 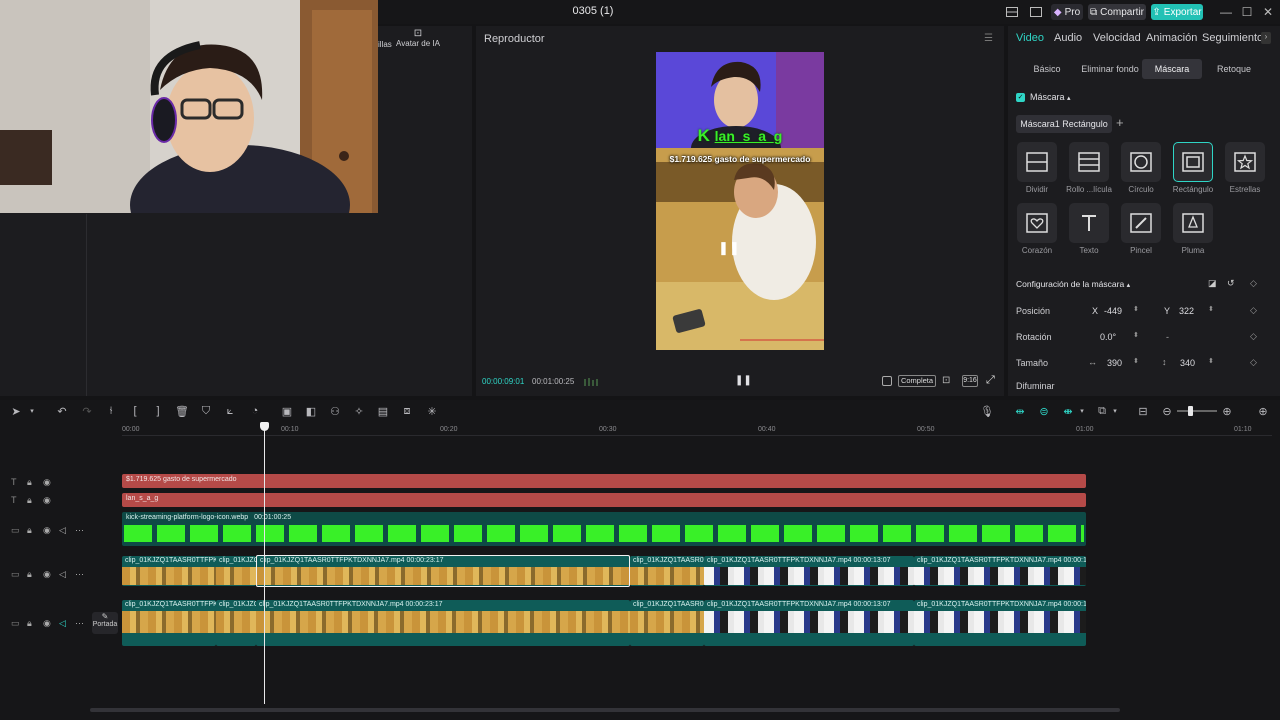 What do you see at coordinates (1120, 122) in the screenshot?
I see `add-mask-icon: +` at bounding box center [1120, 122].